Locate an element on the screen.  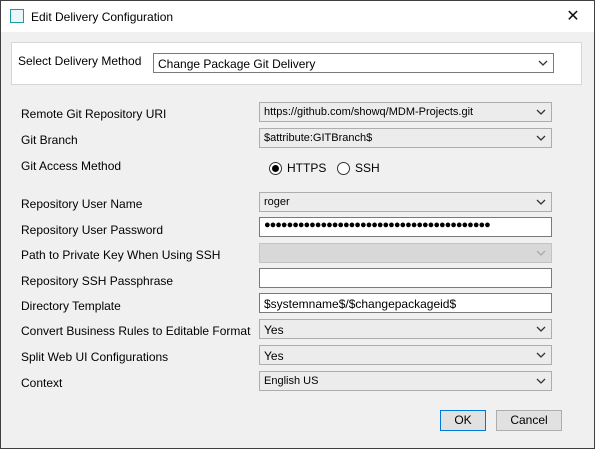
close-icon: ✕ is located at coordinates (573, 16).